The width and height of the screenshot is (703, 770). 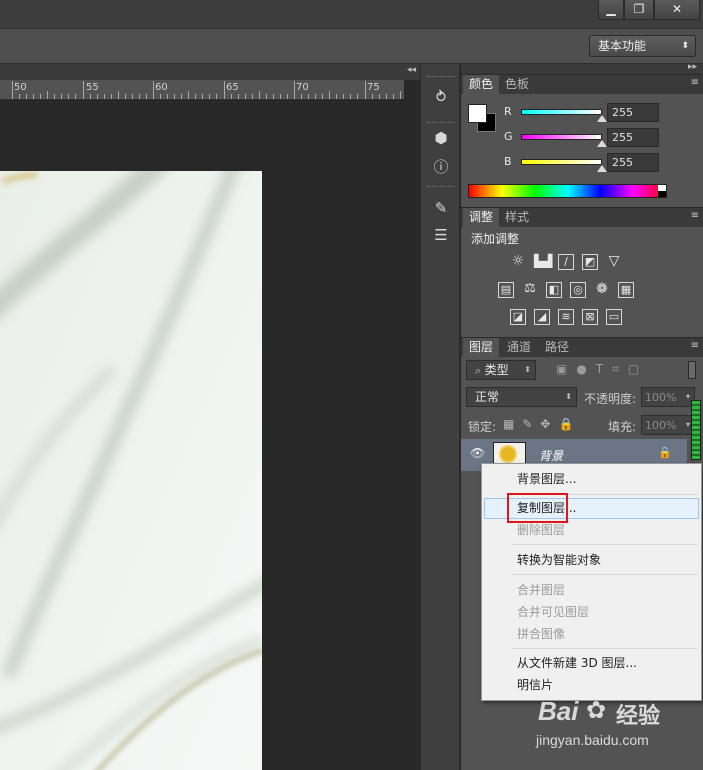 I want to click on blue-track, so click(x=561, y=162).